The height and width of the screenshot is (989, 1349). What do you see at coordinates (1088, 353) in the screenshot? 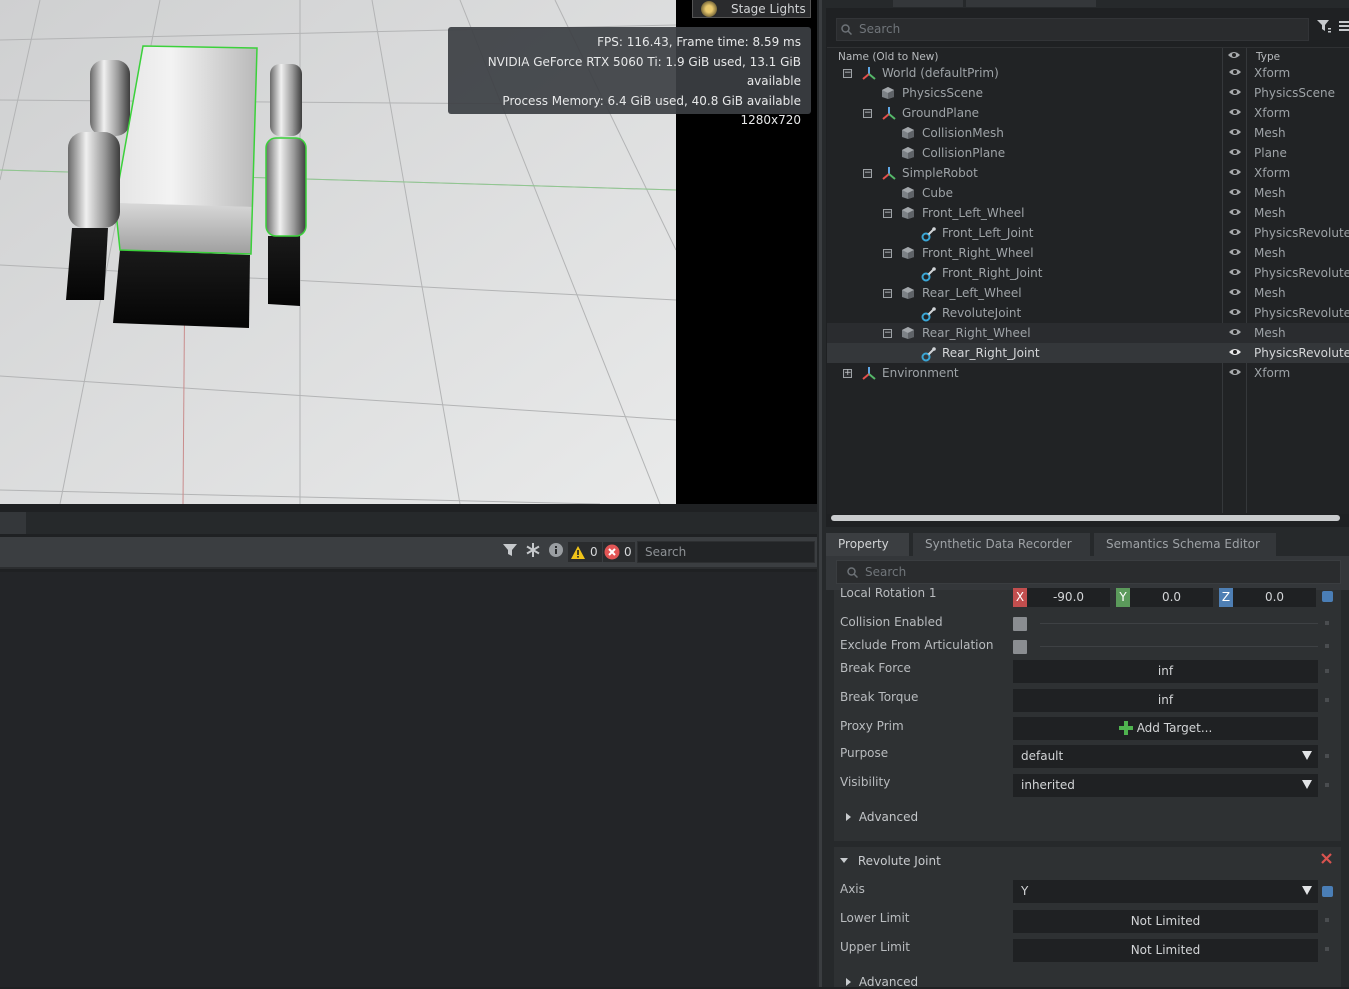
I see `stage-tree-row: Rear_Right_Joint PhysicsRevolute` at bounding box center [1088, 353].